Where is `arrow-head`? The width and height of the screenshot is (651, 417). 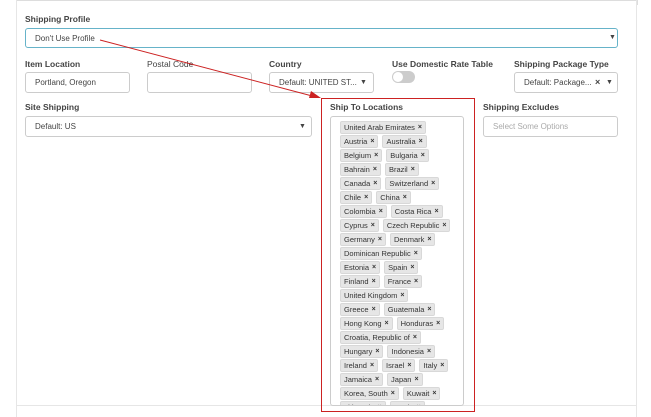 arrow-head is located at coordinates (315, 94).